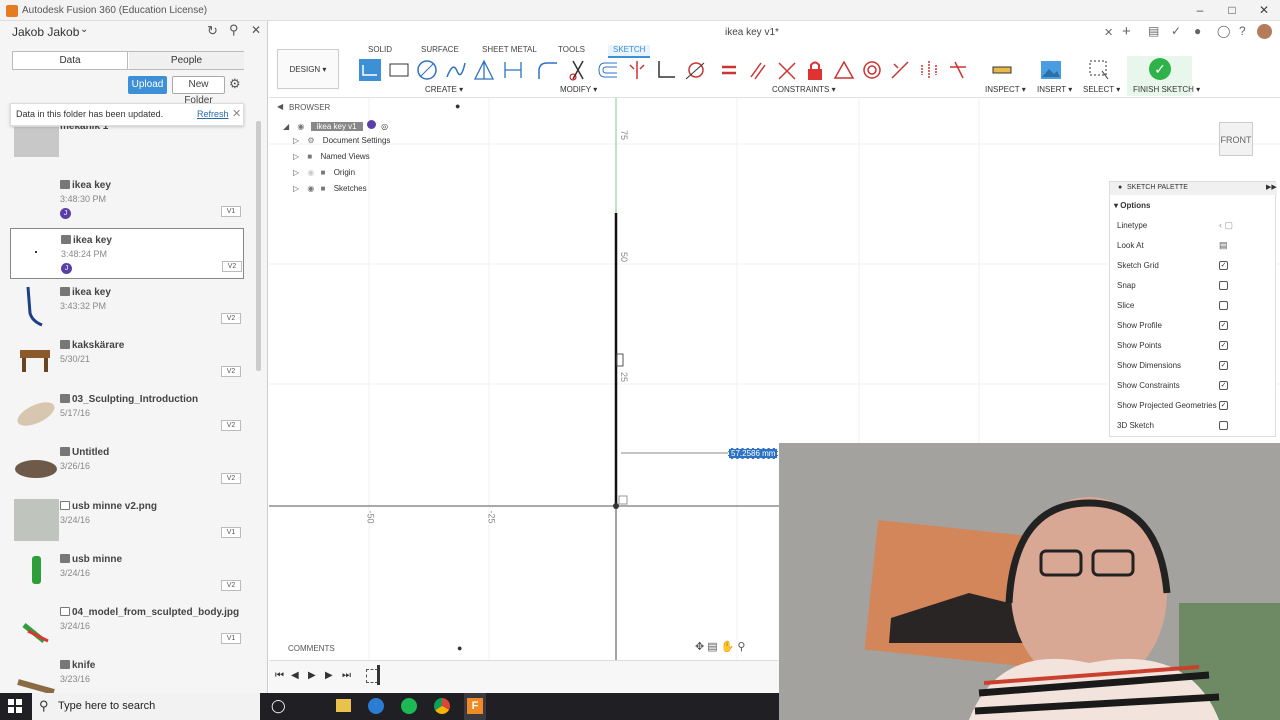  I want to click on refresh-link: Refresh, so click(213, 114).